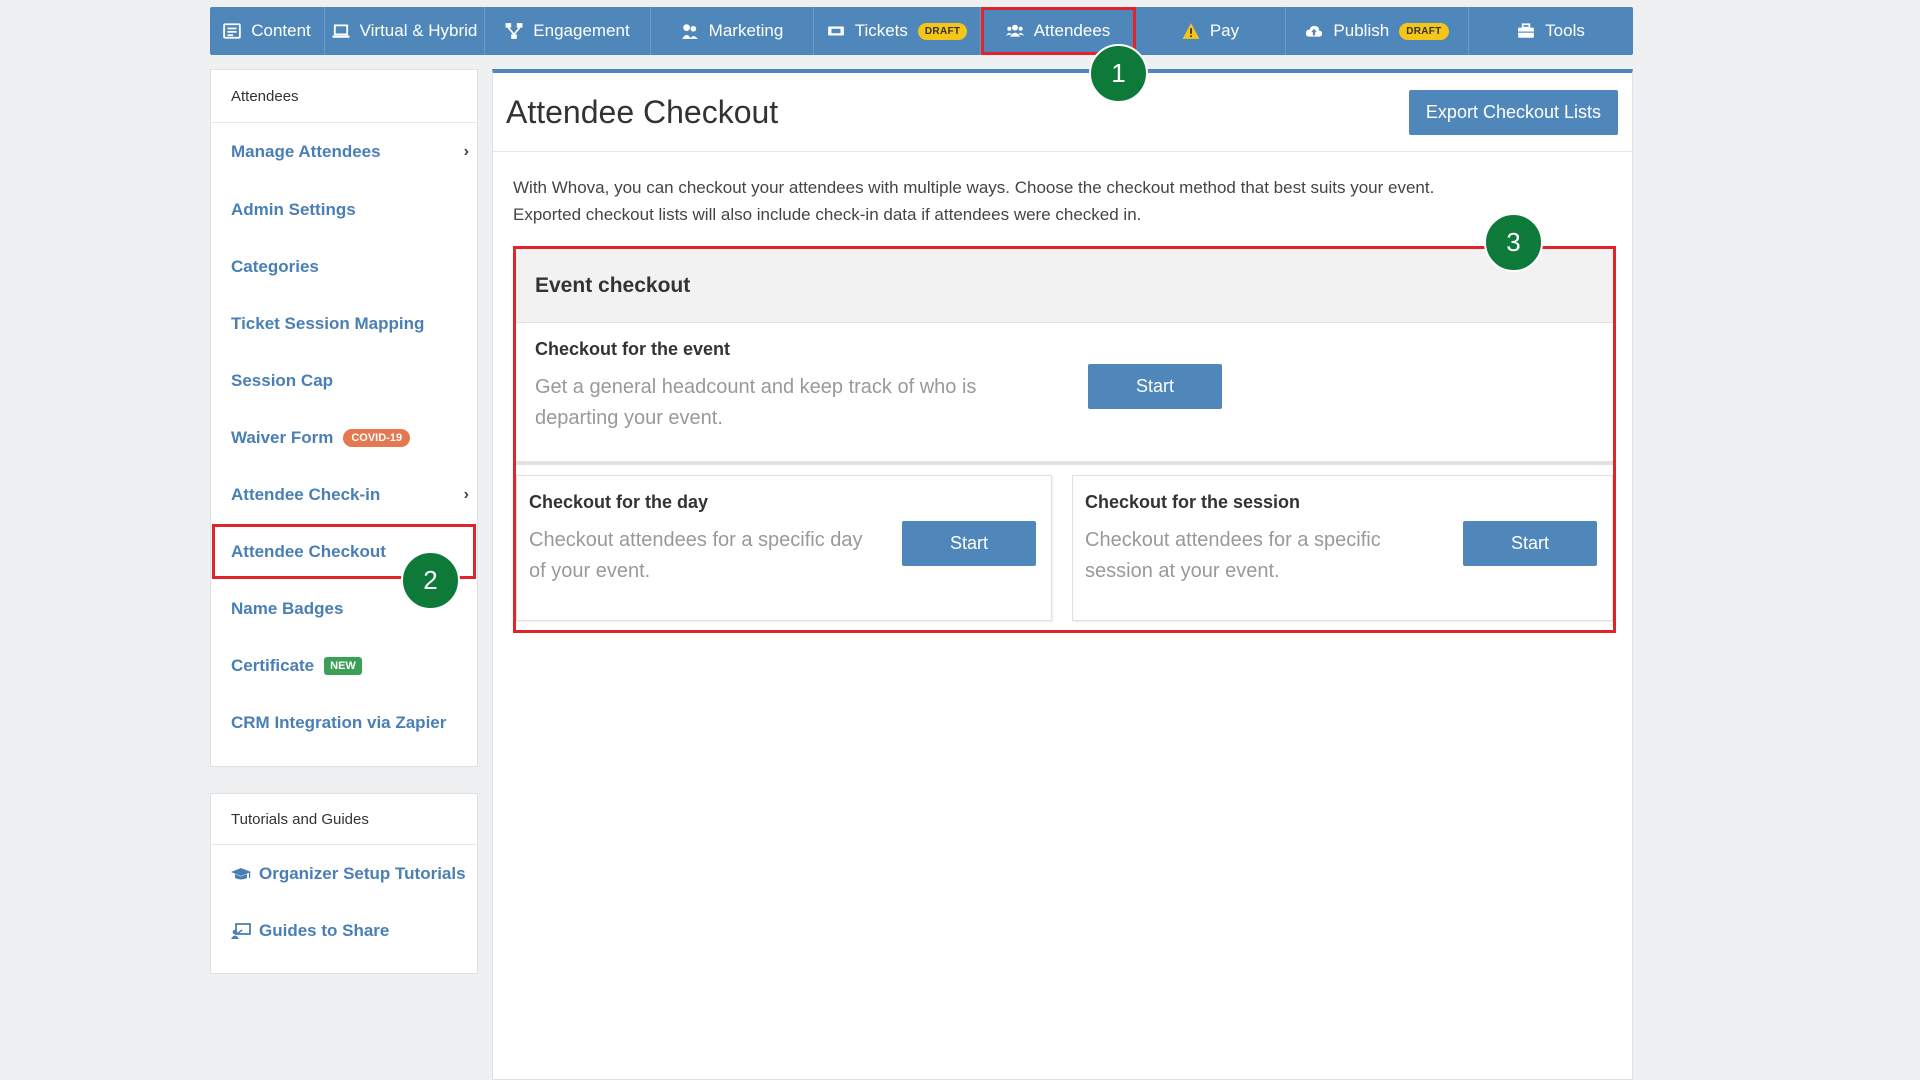  What do you see at coordinates (1565, 30) in the screenshot?
I see `nav-tools-label: Tools` at bounding box center [1565, 30].